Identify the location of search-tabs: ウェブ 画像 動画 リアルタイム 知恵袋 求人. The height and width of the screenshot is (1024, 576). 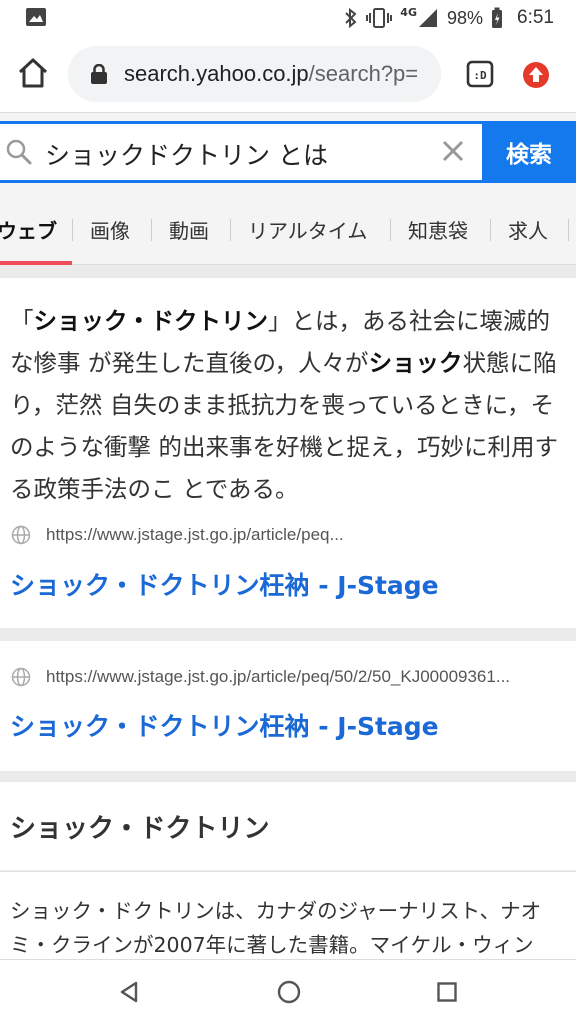
(288, 230).